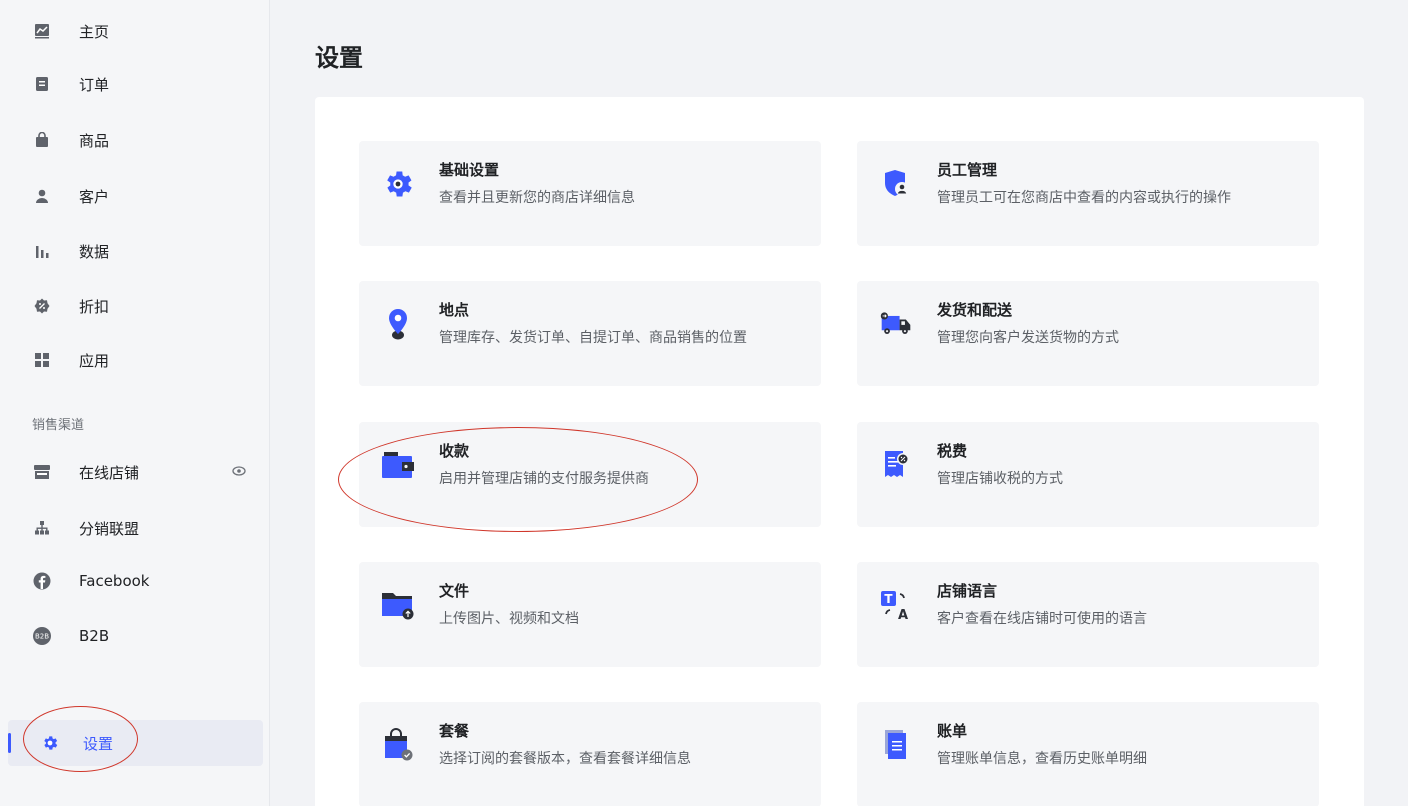 Image resolution: width=1408 pixels, height=806 pixels. Describe the element at coordinates (1028, 338) in the screenshot. I see `card-description: 管理您向客户发送货物的方式` at that location.